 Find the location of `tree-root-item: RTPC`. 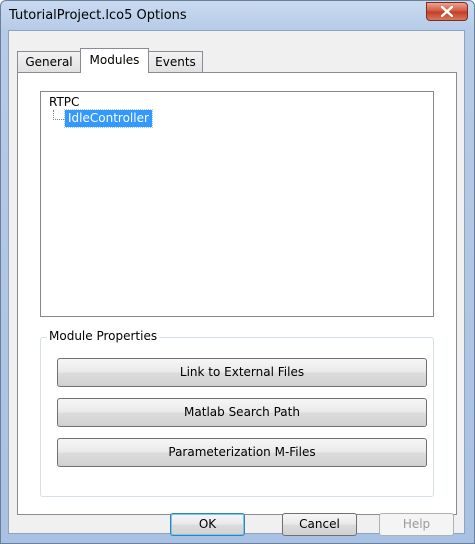

tree-root-item: RTPC is located at coordinates (64, 102).